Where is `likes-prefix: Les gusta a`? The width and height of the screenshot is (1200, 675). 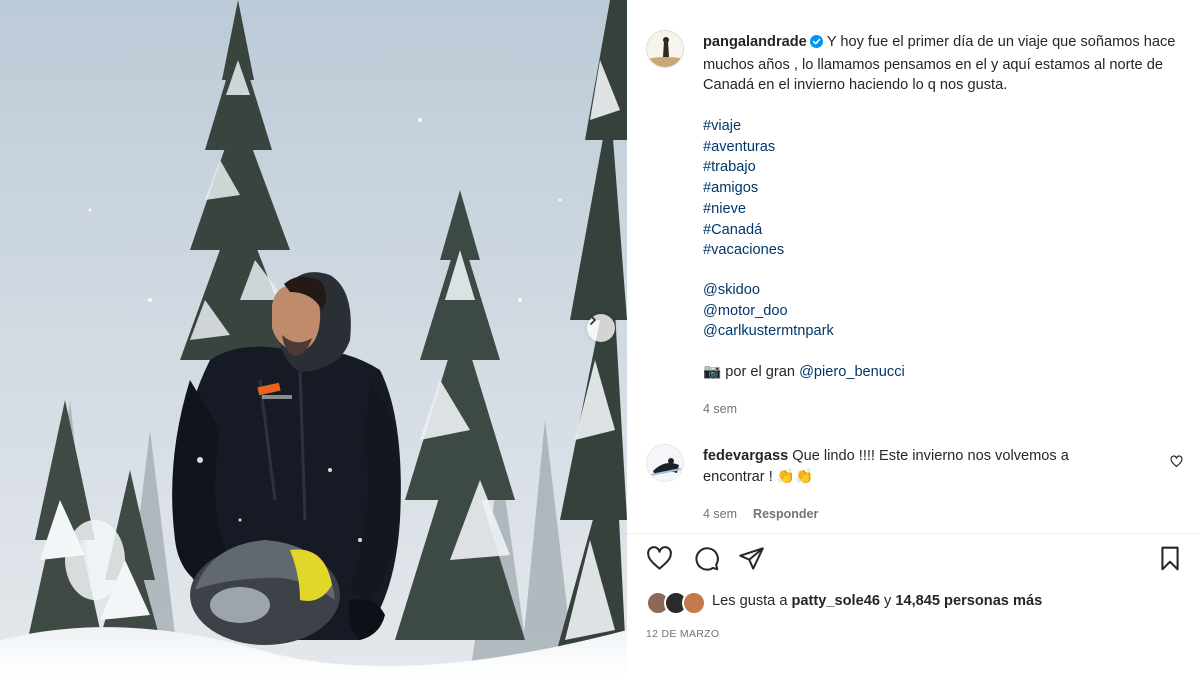 likes-prefix: Les gusta a is located at coordinates (752, 601).